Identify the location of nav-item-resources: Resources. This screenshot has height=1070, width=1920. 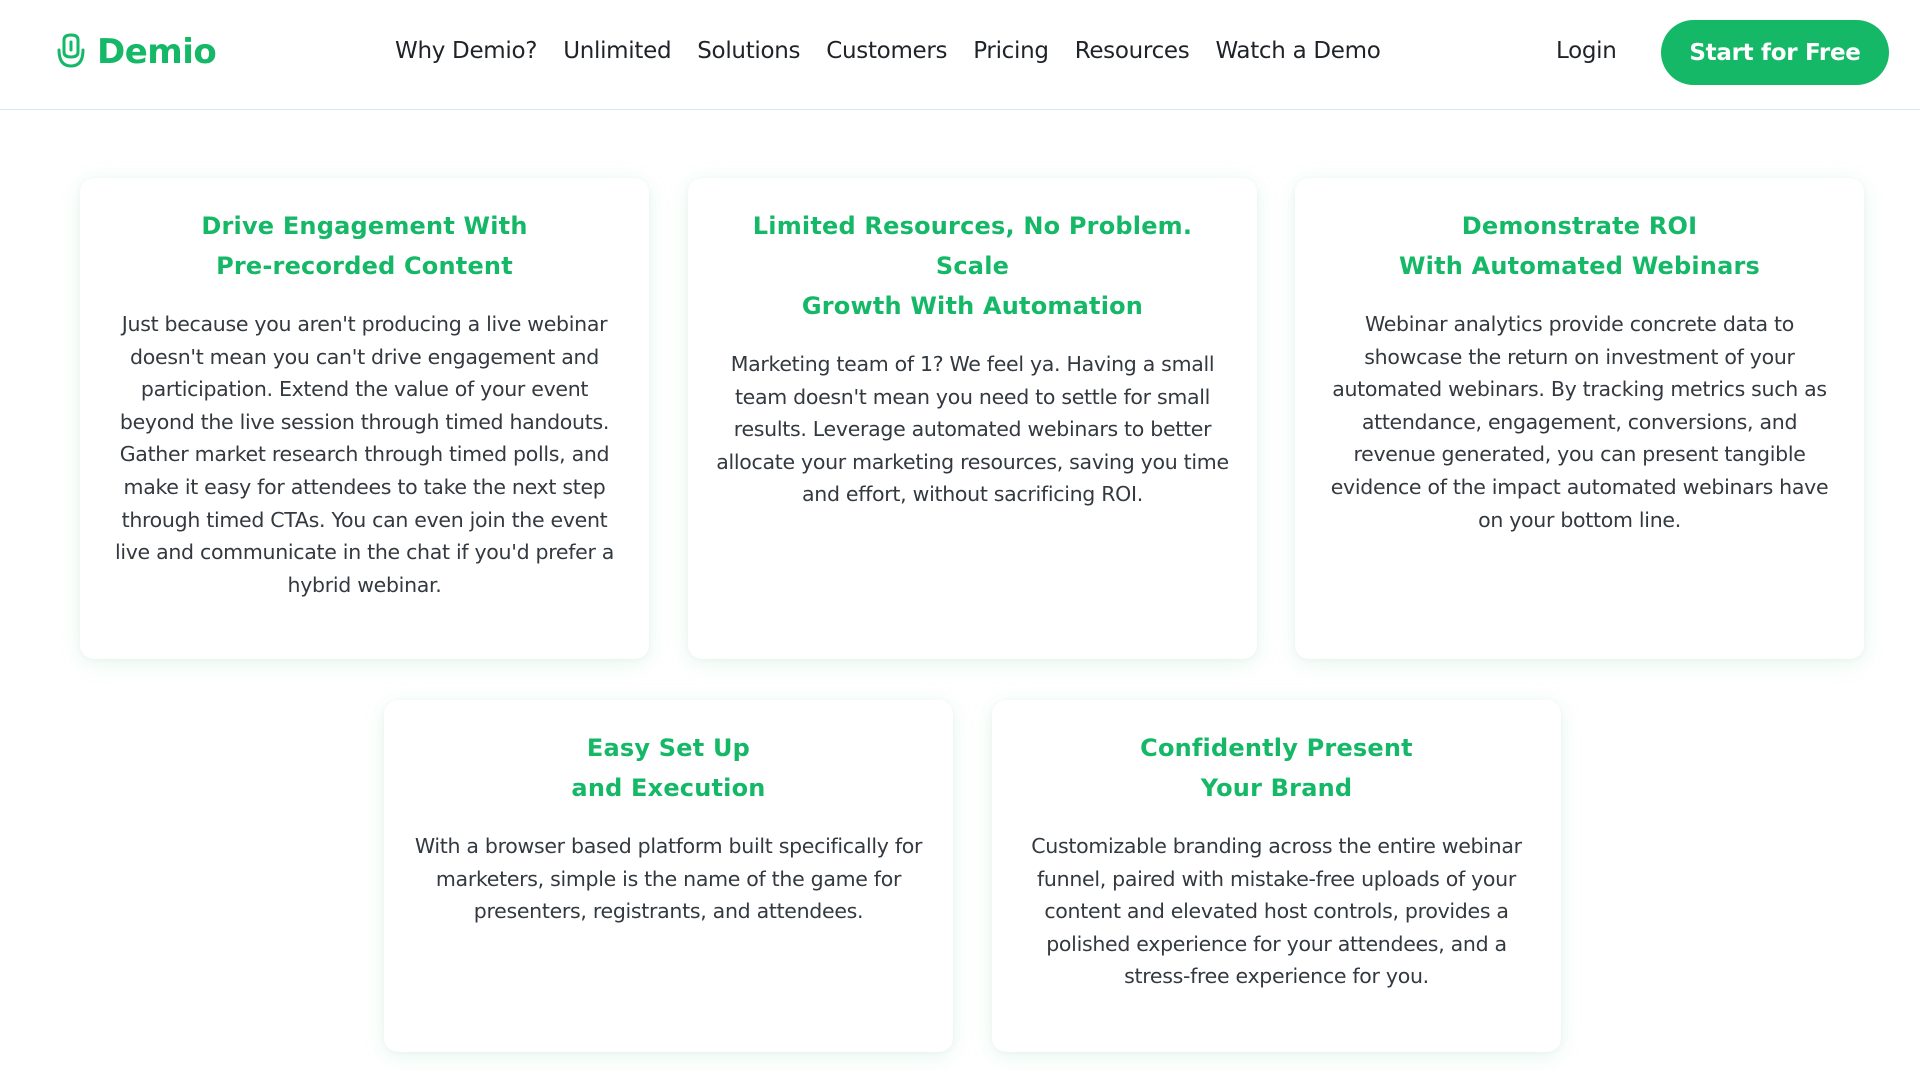
(1132, 51).